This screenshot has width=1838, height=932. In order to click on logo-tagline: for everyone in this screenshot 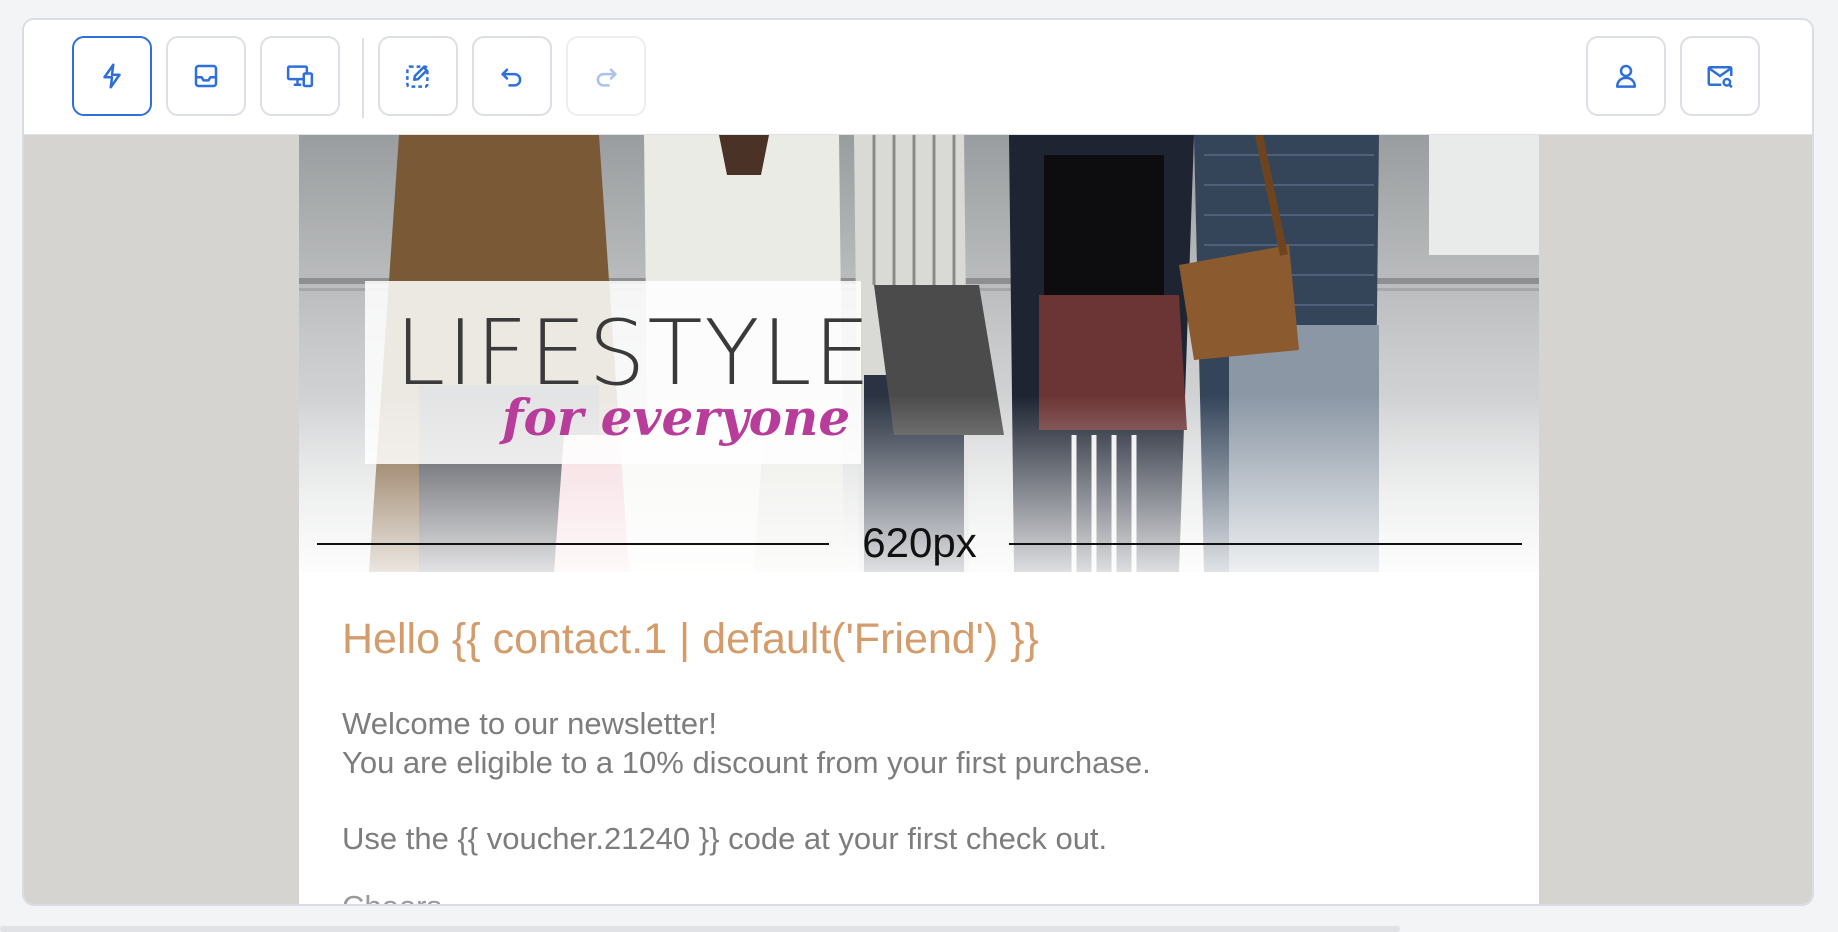, I will do `click(676, 417)`.